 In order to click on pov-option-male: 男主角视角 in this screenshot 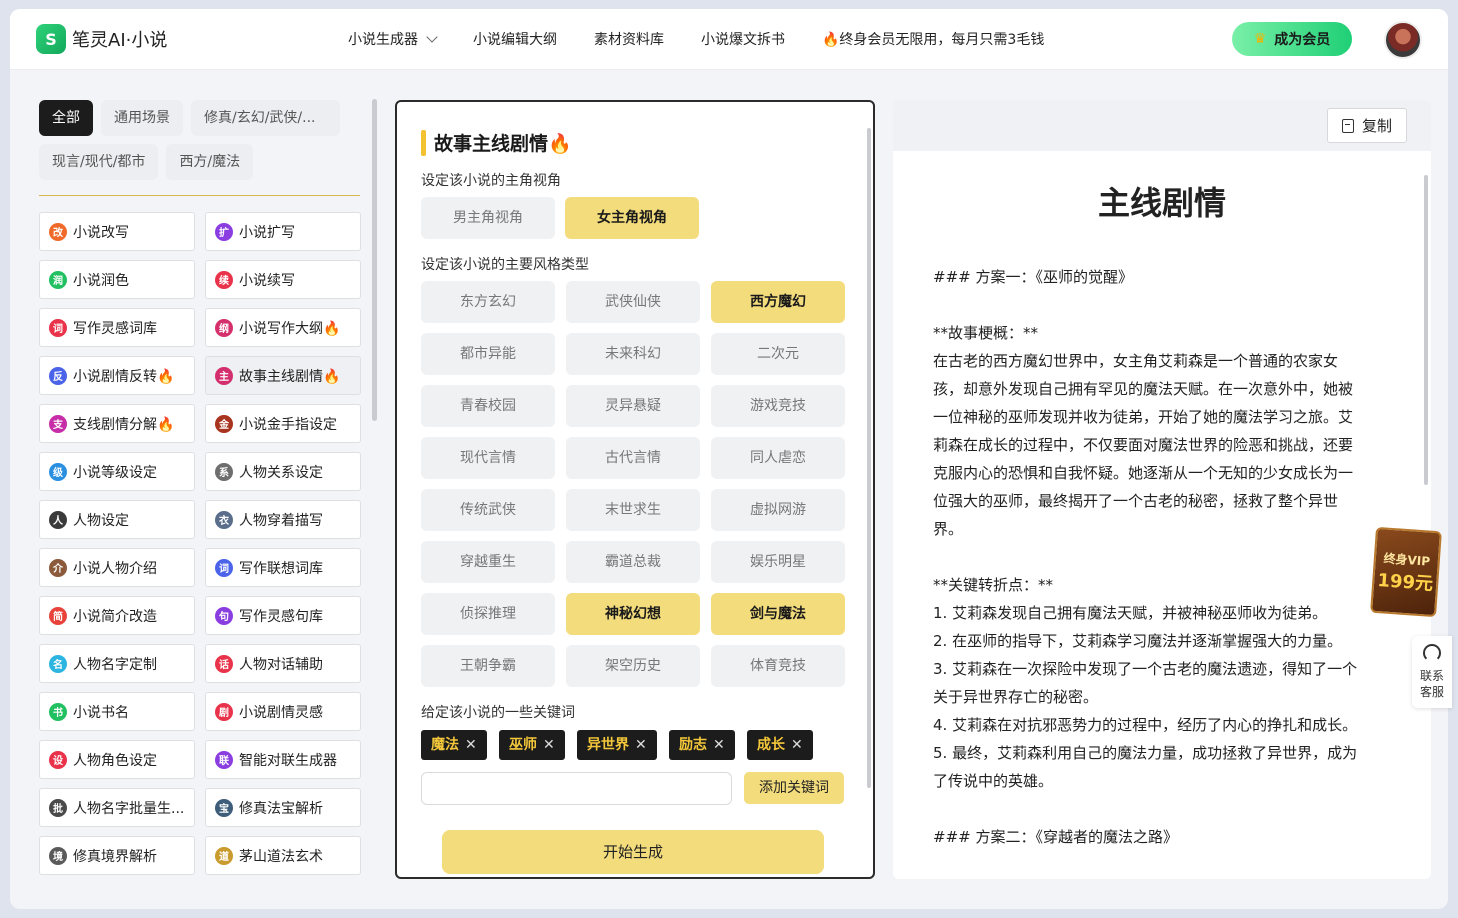, I will do `click(488, 218)`.